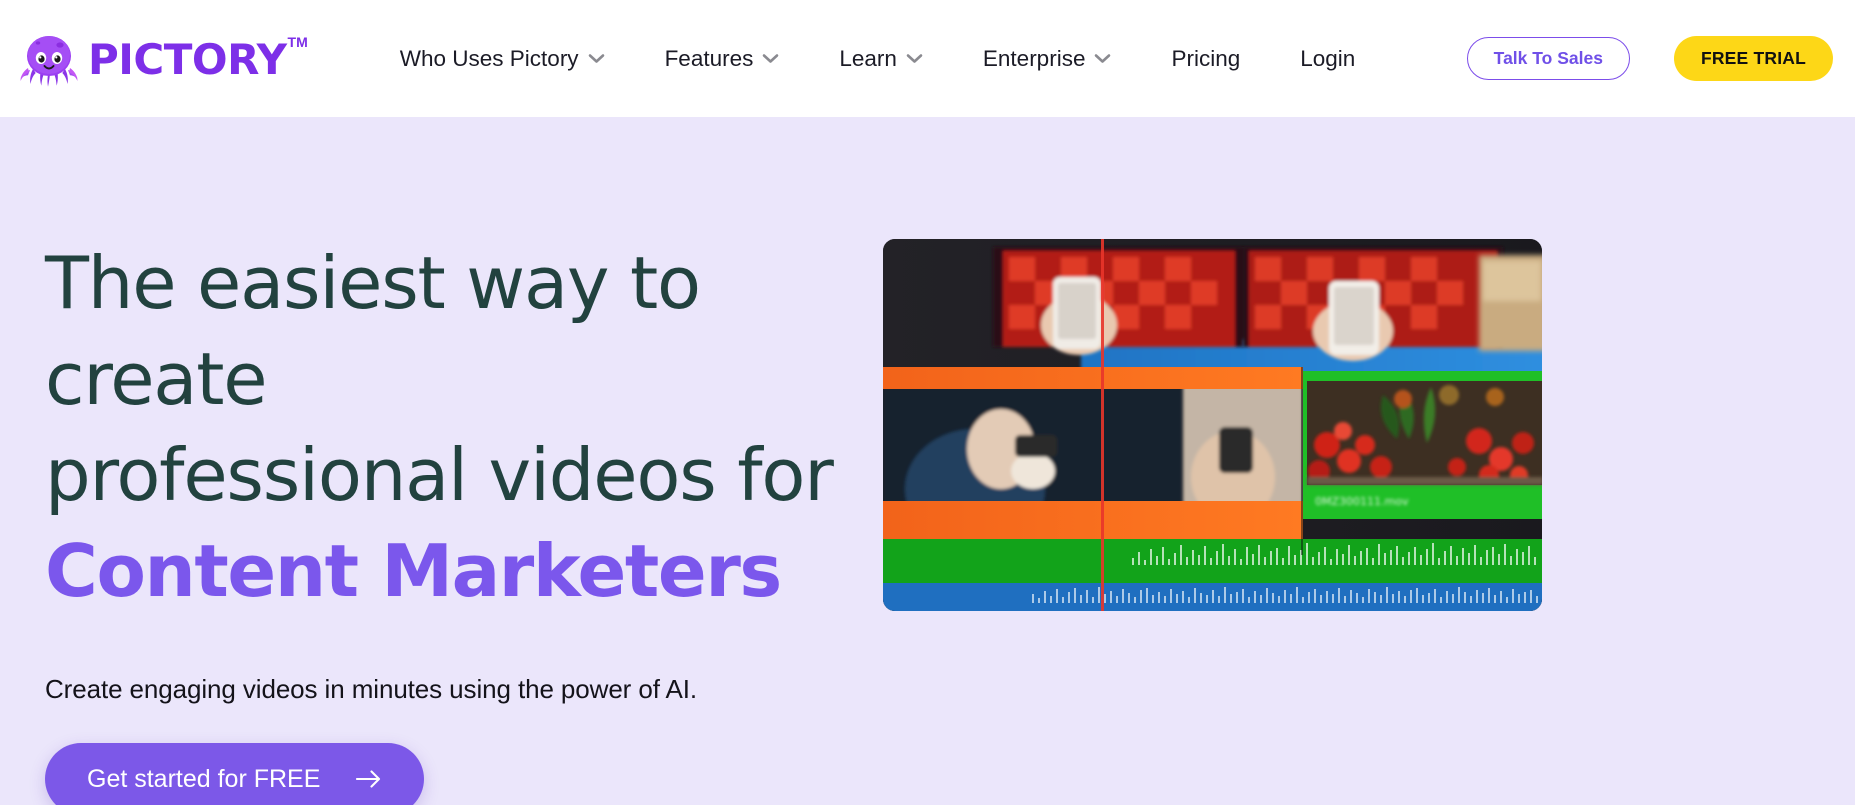 The height and width of the screenshot is (805, 1855). I want to click on brand-logo: PICTORY TM, so click(162, 59).